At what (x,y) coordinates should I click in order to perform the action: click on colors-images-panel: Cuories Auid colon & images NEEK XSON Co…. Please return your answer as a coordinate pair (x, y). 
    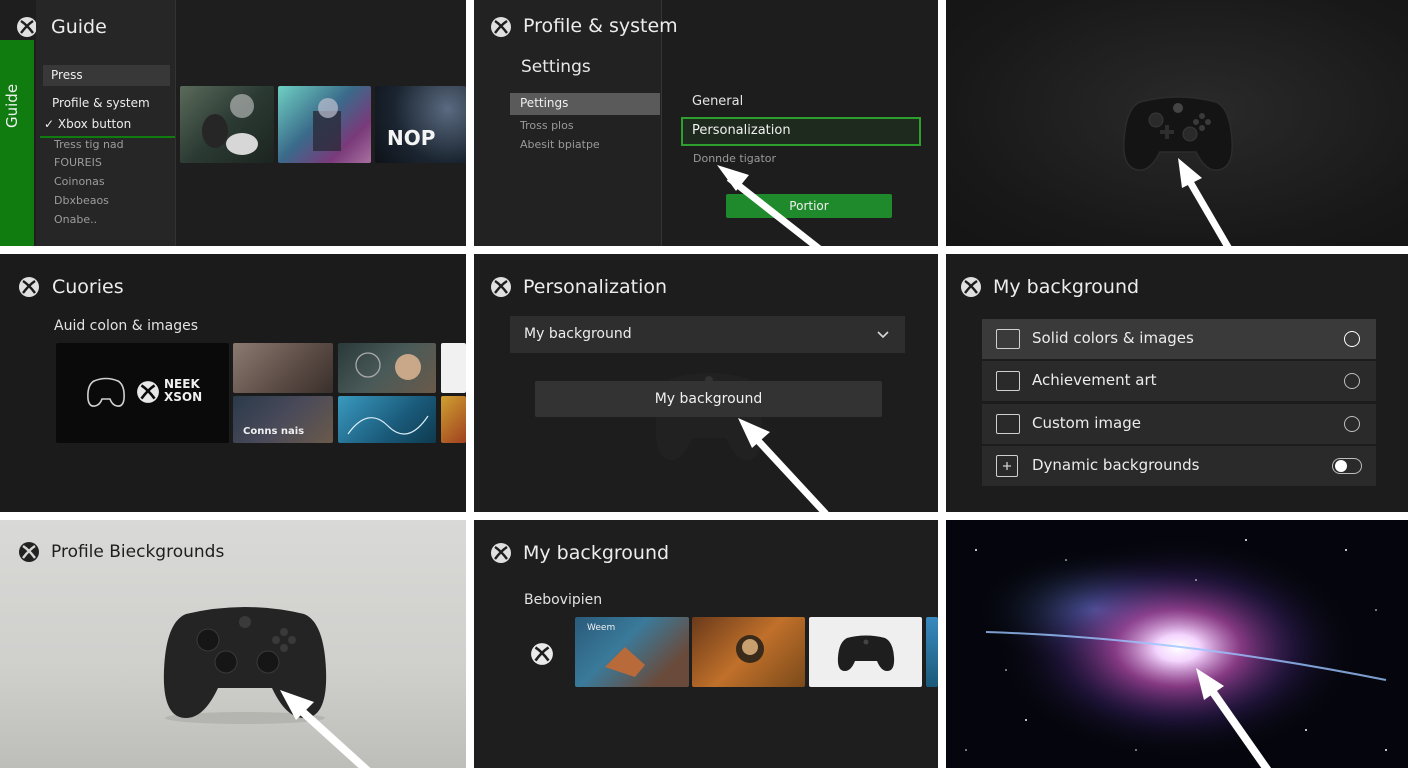
    Looking at the image, I should click on (233, 383).